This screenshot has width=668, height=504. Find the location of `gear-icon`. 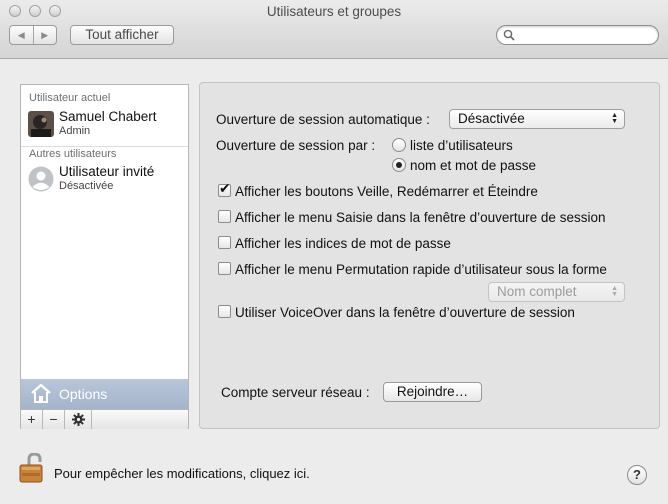

gear-icon is located at coordinates (78, 419).